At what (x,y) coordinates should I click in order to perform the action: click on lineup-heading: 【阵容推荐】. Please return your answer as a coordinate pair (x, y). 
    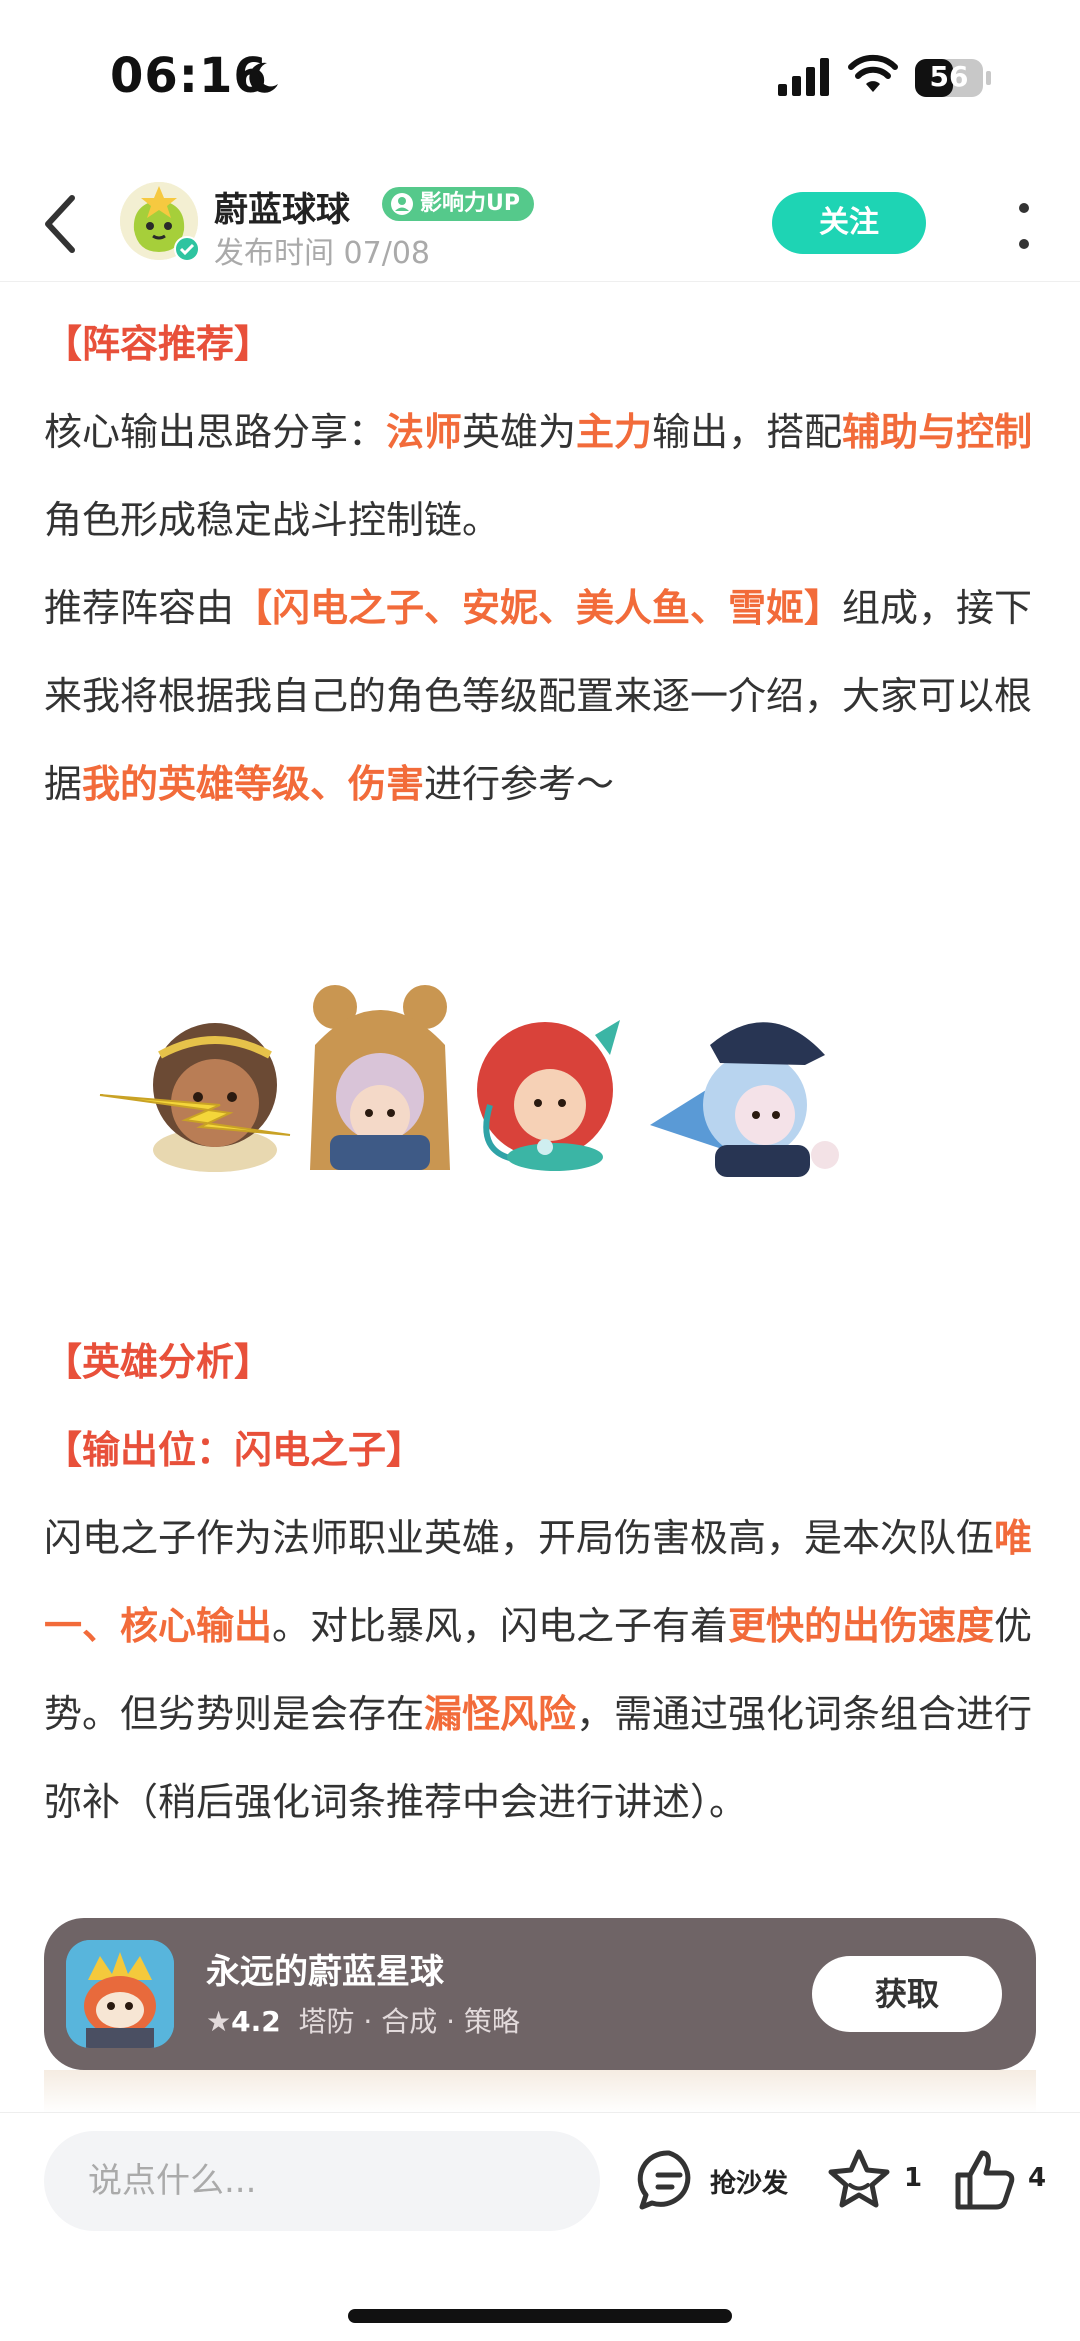
    Looking at the image, I should click on (158, 344).